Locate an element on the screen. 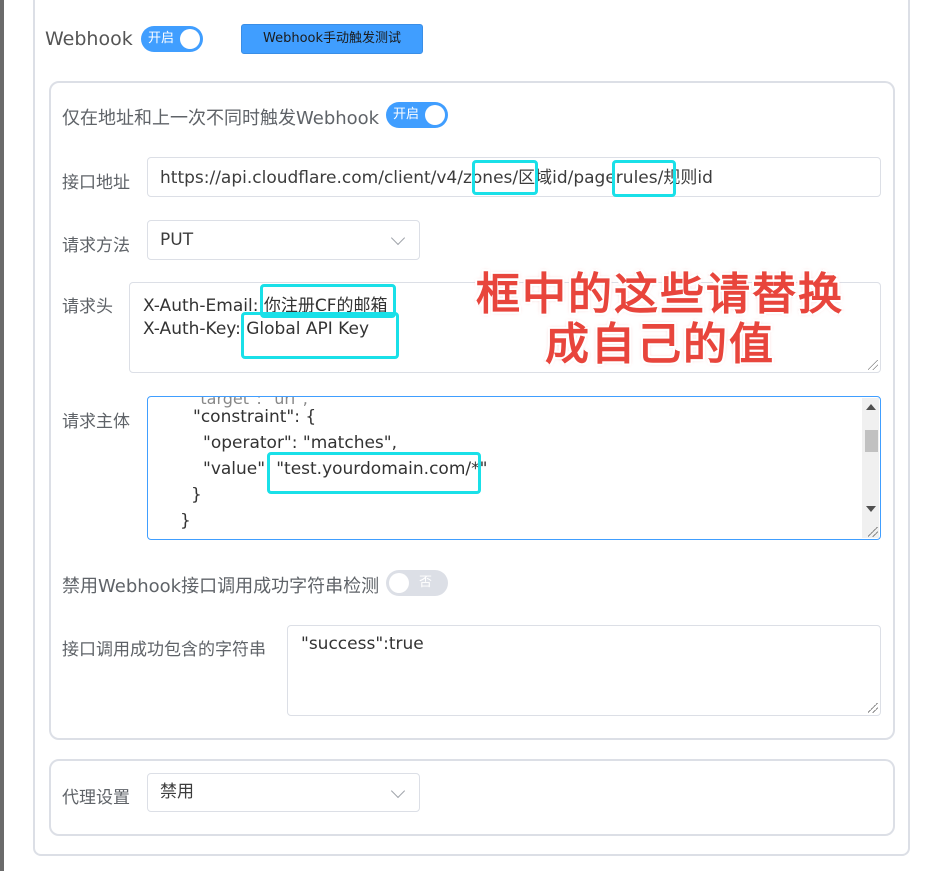 This screenshot has width=929, height=871. success-string-textarea: "success":true is located at coordinates (584, 670).